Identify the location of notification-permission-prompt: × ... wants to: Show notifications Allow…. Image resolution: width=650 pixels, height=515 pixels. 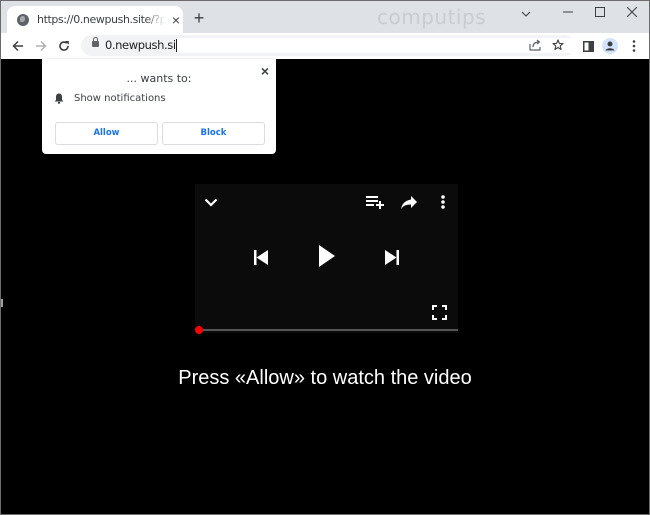
(159, 106).